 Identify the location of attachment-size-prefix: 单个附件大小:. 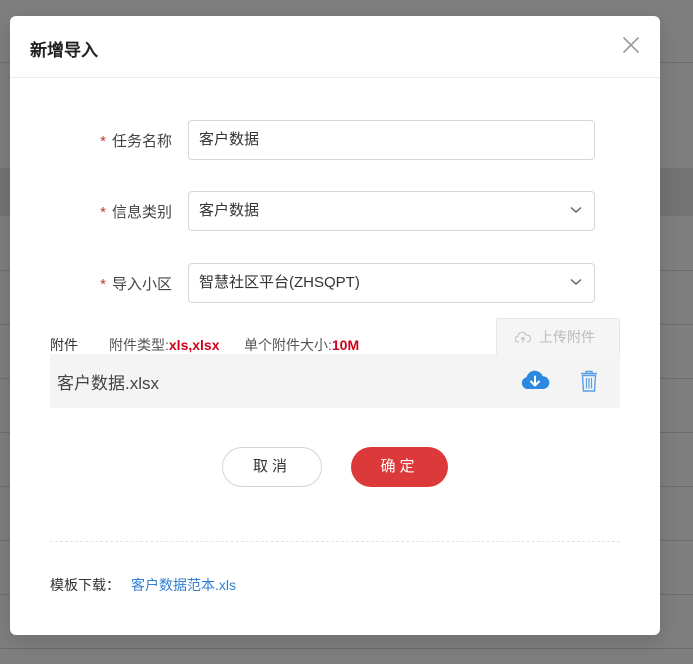
(288, 345).